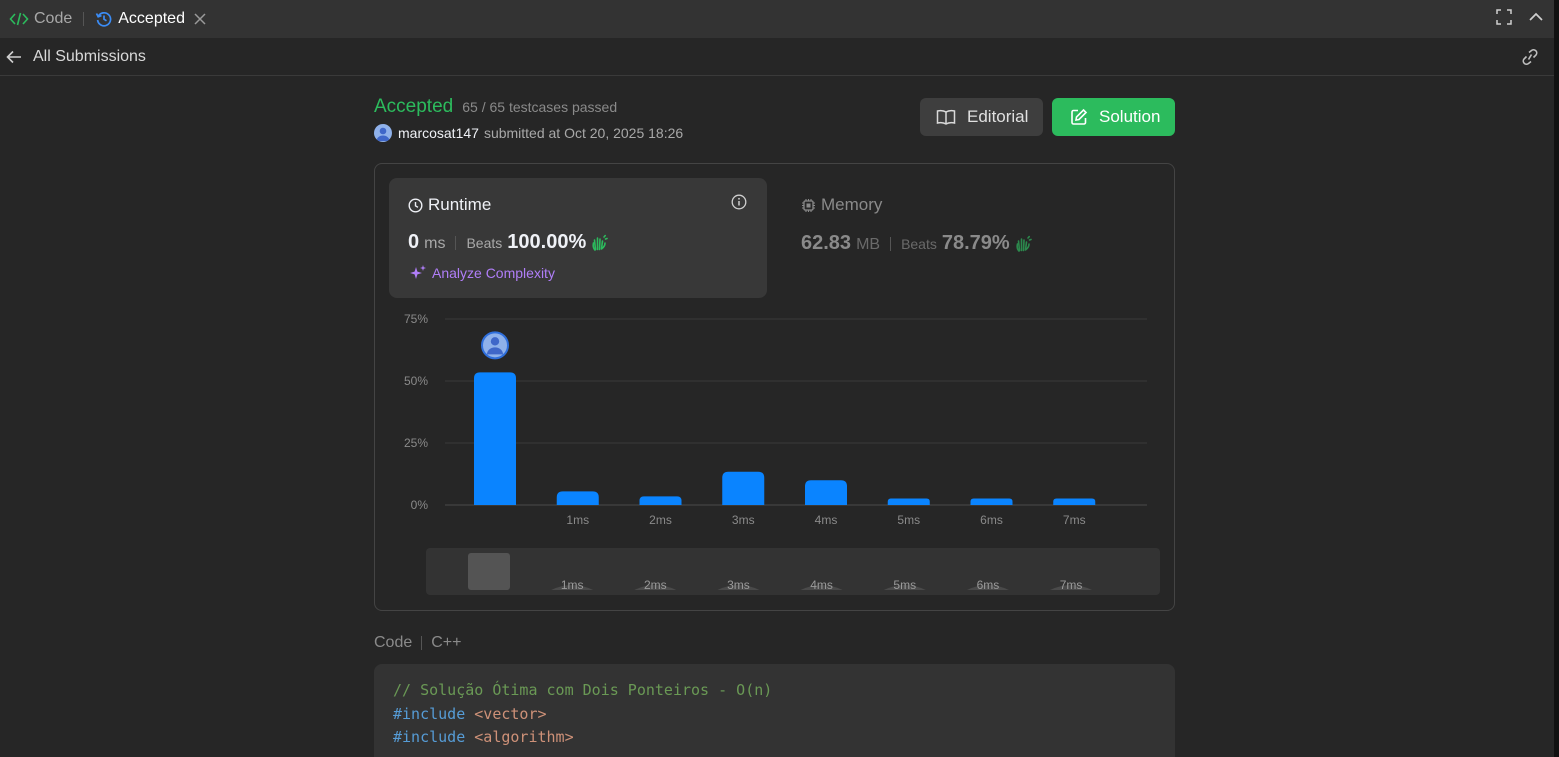  Describe the element at coordinates (991, 520) in the screenshot. I see `x-tick-label: 6ms` at that location.